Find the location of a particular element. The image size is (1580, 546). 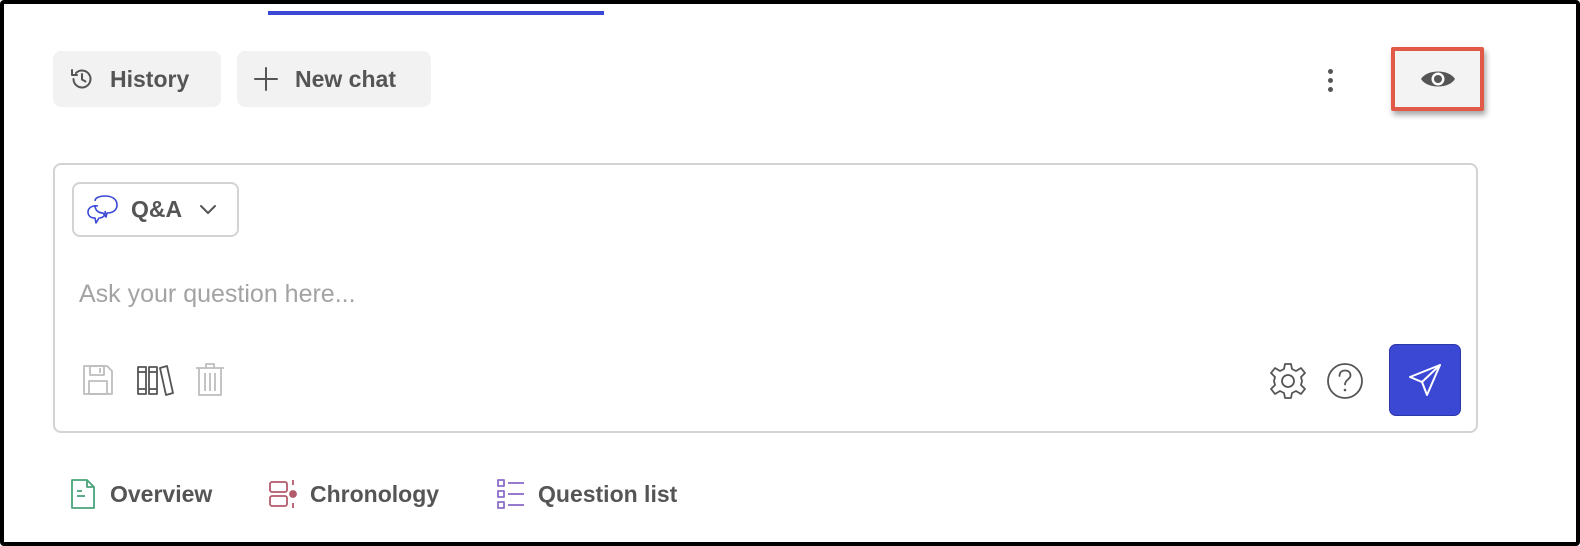

question-input is located at coordinates (759, 294).